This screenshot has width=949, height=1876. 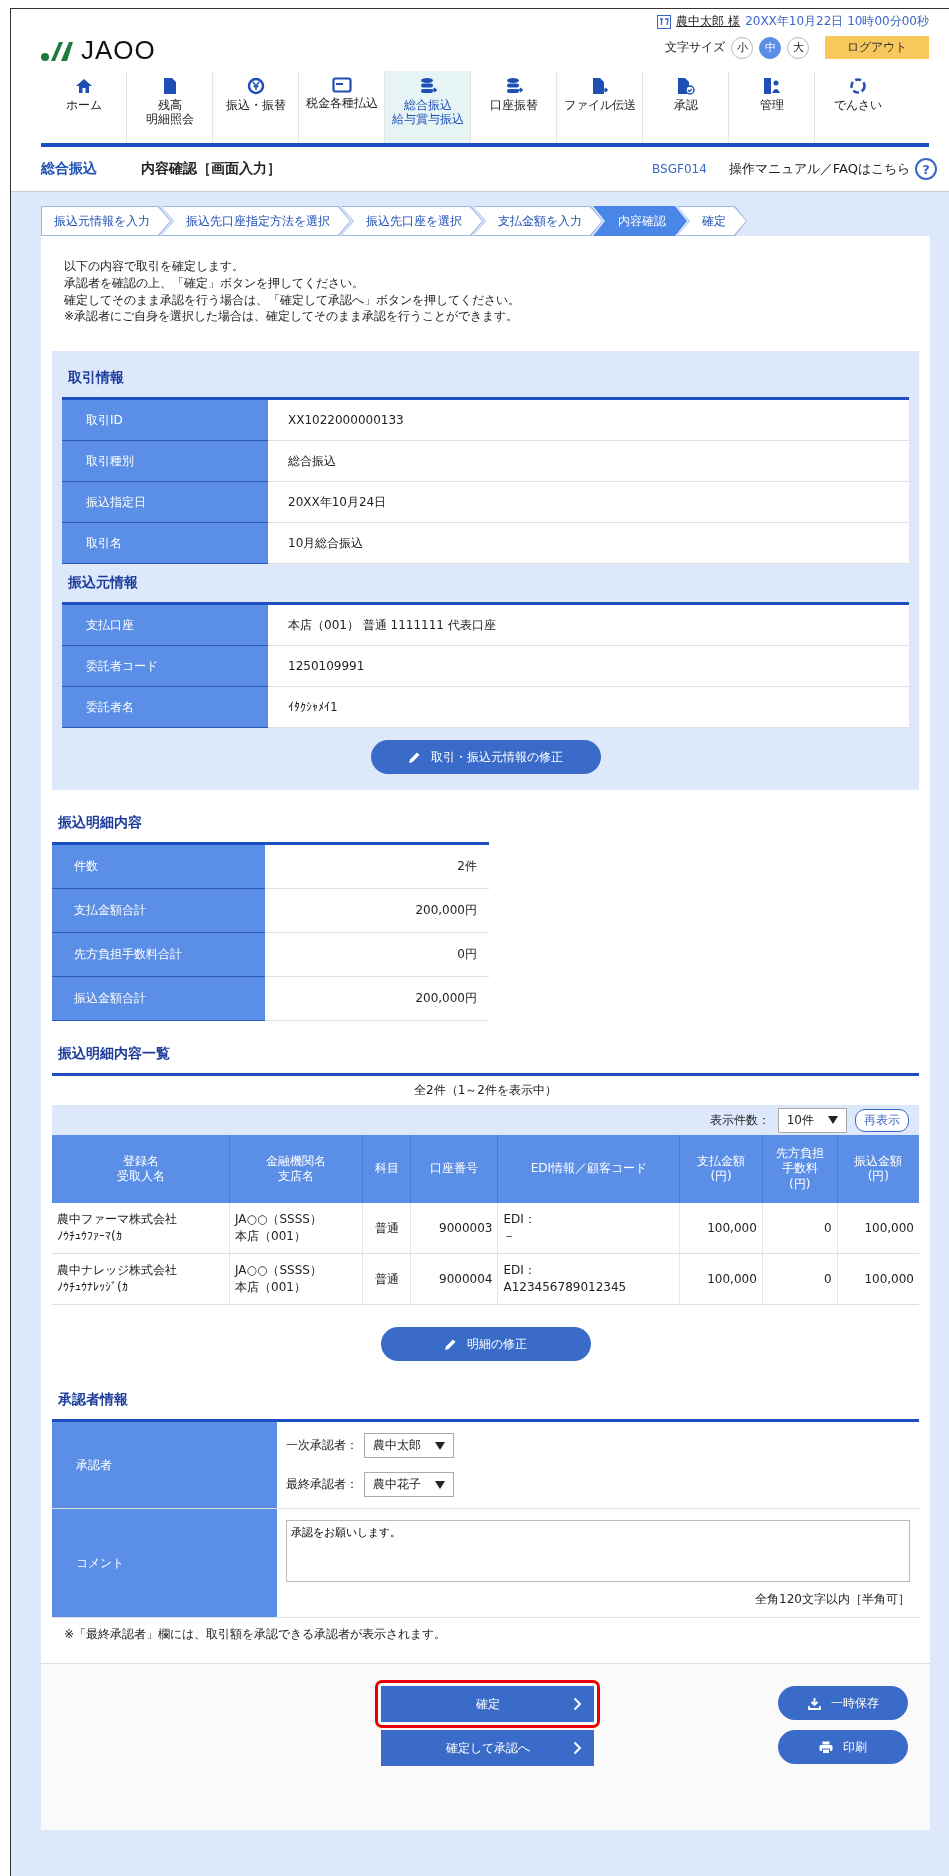 I want to click on column-header: 振込金額, so click(x=878, y=1161).